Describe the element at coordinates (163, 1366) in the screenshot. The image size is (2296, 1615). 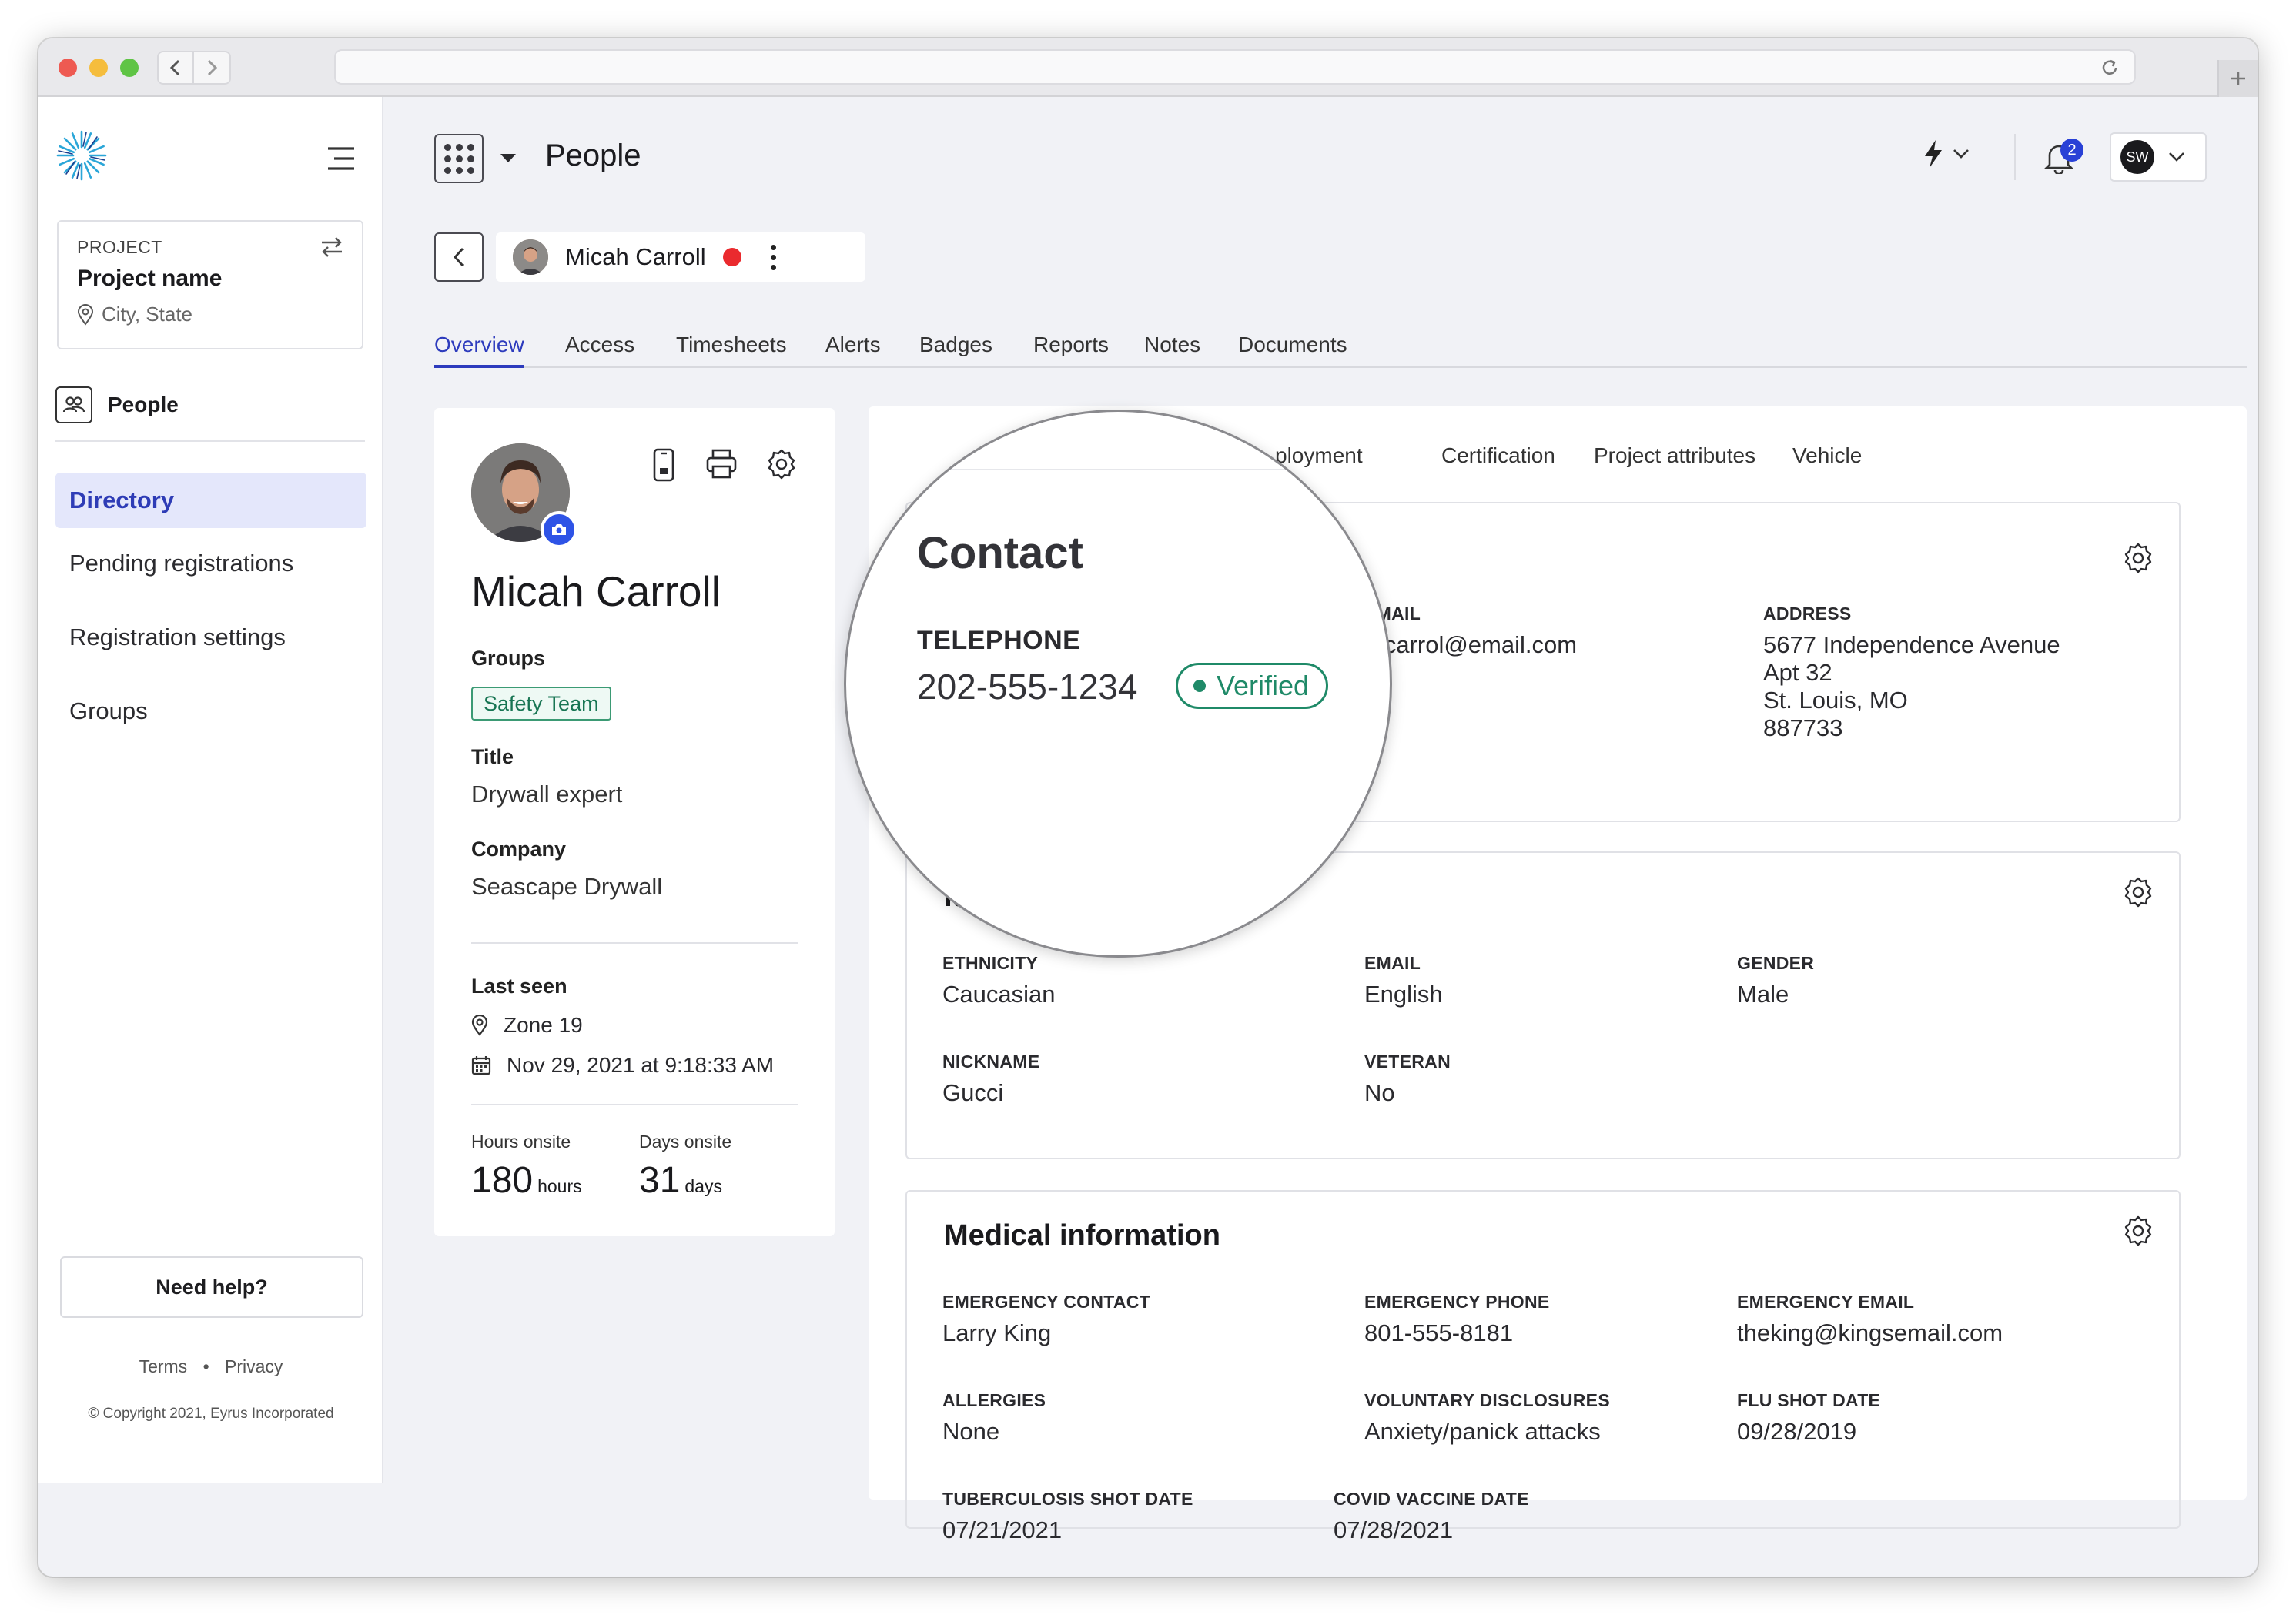
I see `terms-link: Terms` at that location.